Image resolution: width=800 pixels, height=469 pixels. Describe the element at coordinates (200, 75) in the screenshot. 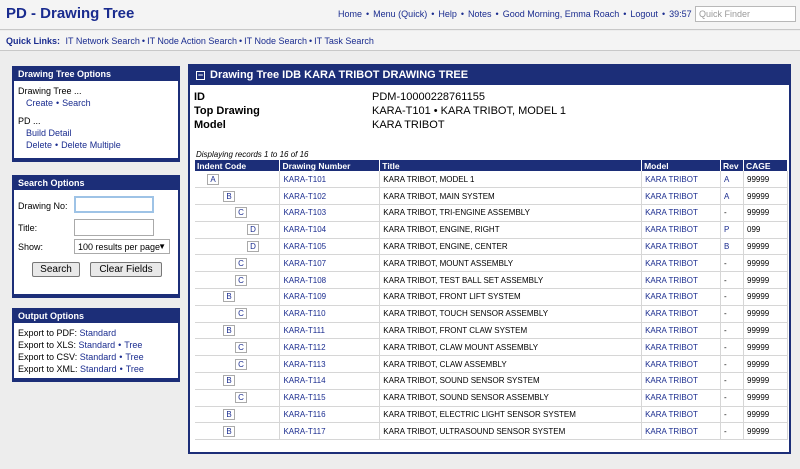

I see `collapse-icon: −` at that location.